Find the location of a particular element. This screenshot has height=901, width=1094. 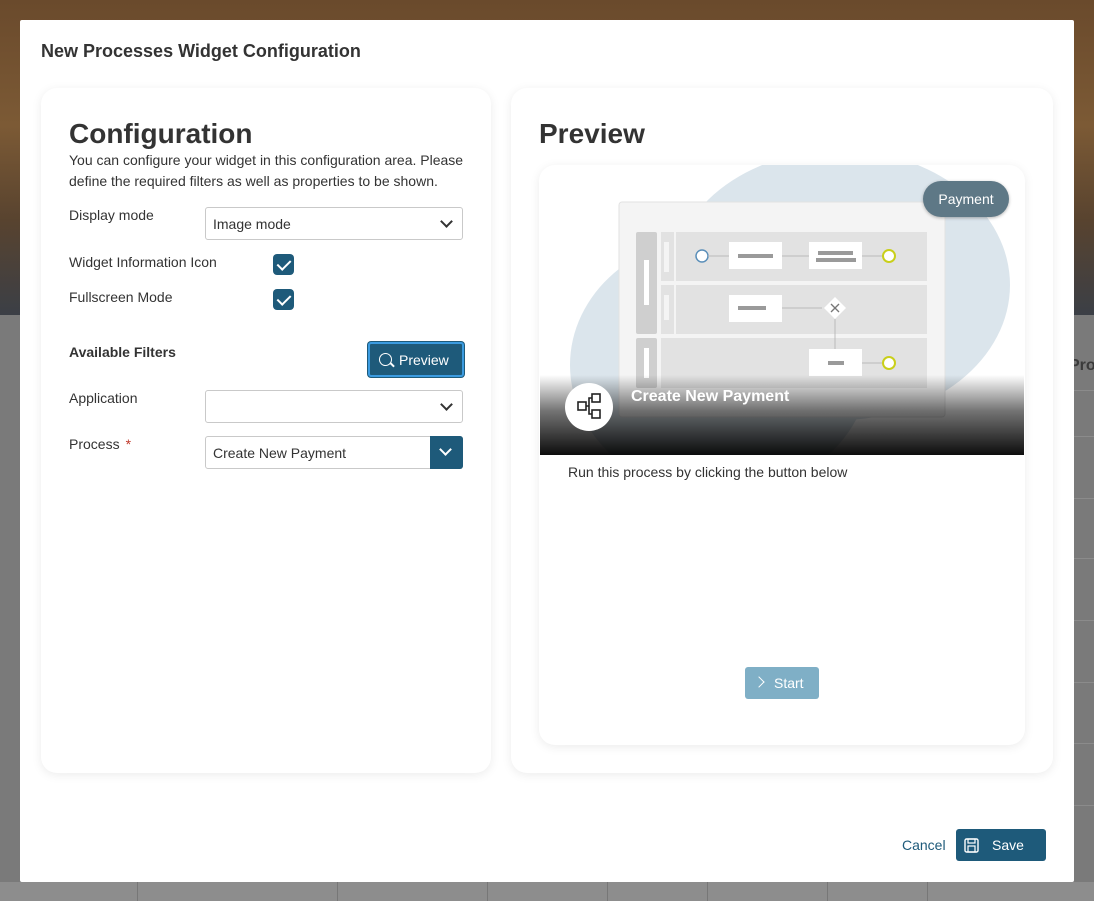

process-dropdown-button is located at coordinates (446, 452).